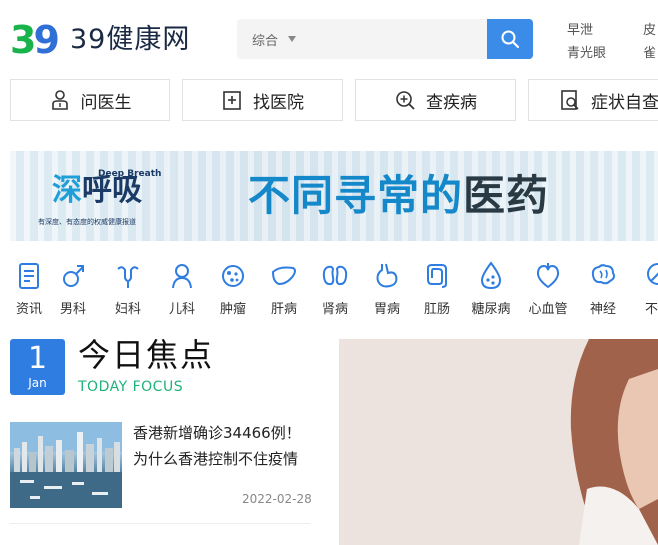 The width and height of the screenshot is (658, 545). I want to click on search-icon, so click(510, 39).